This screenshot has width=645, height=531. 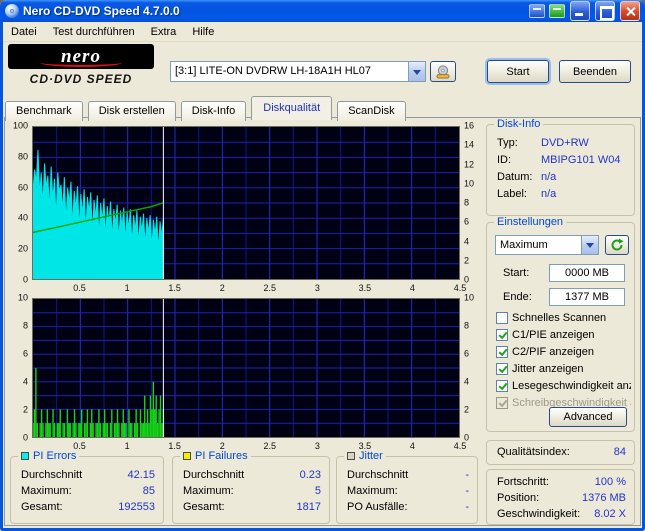 What do you see at coordinates (524, 245) in the screenshot?
I see `speed-select-value: Maximum` at bounding box center [524, 245].